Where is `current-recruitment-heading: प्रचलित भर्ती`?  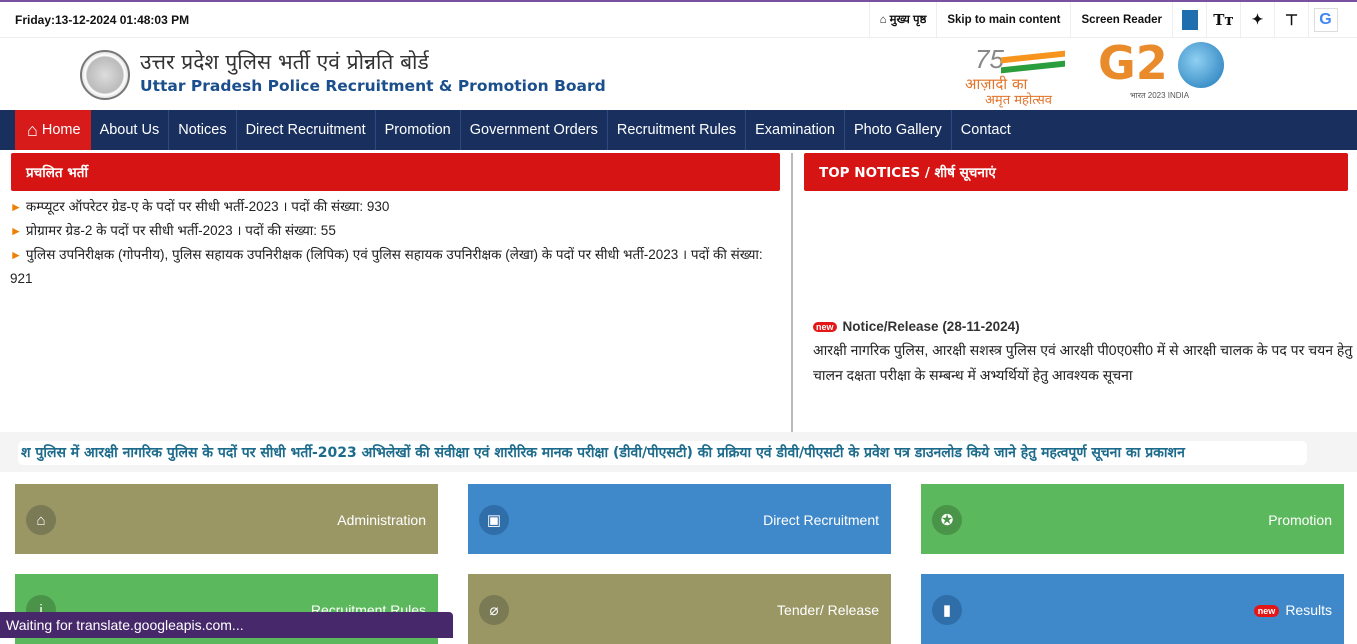
current-recruitment-heading: प्रचलित भर्ती is located at coordinates (395, 172).